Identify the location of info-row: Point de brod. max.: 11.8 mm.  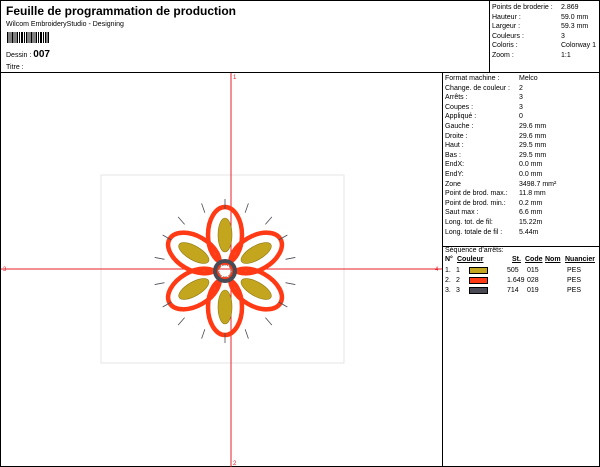
(522, 194).